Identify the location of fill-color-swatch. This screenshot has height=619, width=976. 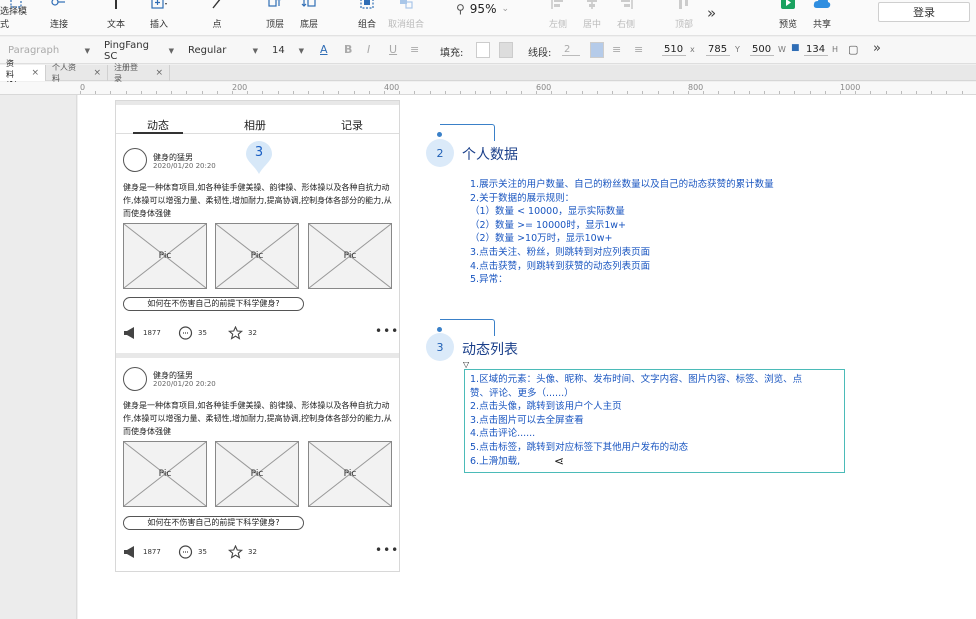
(483, 50).